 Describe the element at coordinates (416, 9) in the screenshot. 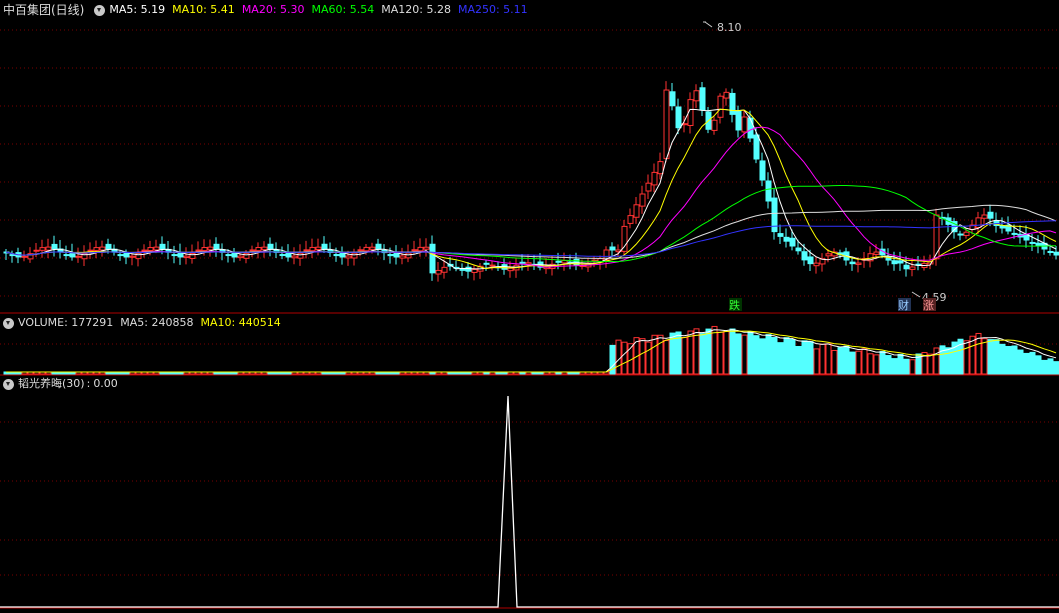

I see `ma120-label: MA120: 5.28` at that location.